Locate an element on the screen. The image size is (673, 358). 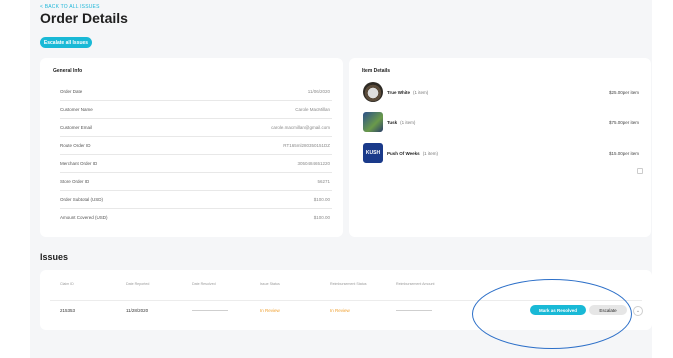
page-title: Order Details is located at coordinates (84, 18).